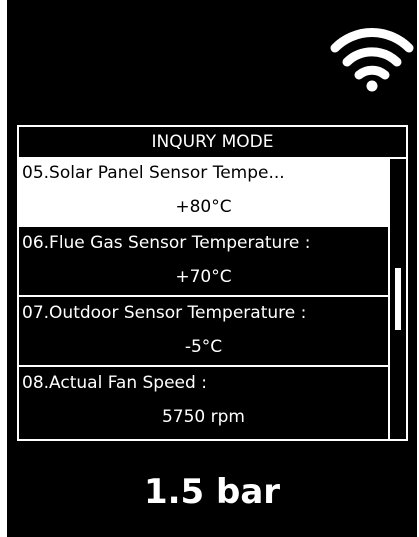 The image size is (419, 537). What do you see at coordinates (372, 60) in the screenshot?
I see `wifi-icon` at bounding box center [372, 60].